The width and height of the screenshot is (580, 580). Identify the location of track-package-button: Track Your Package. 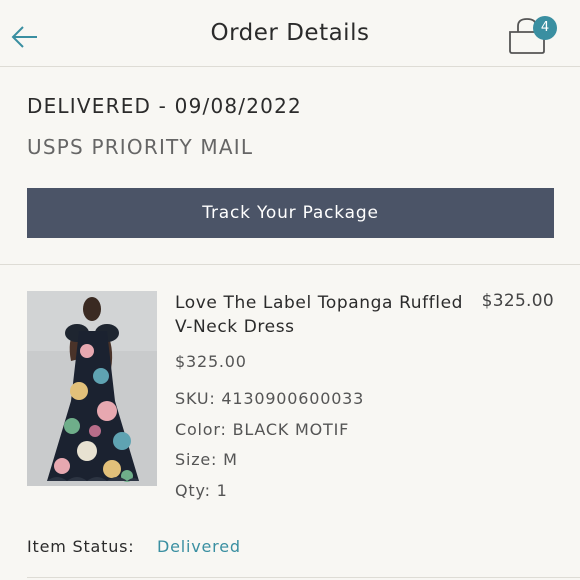
(290, 213).